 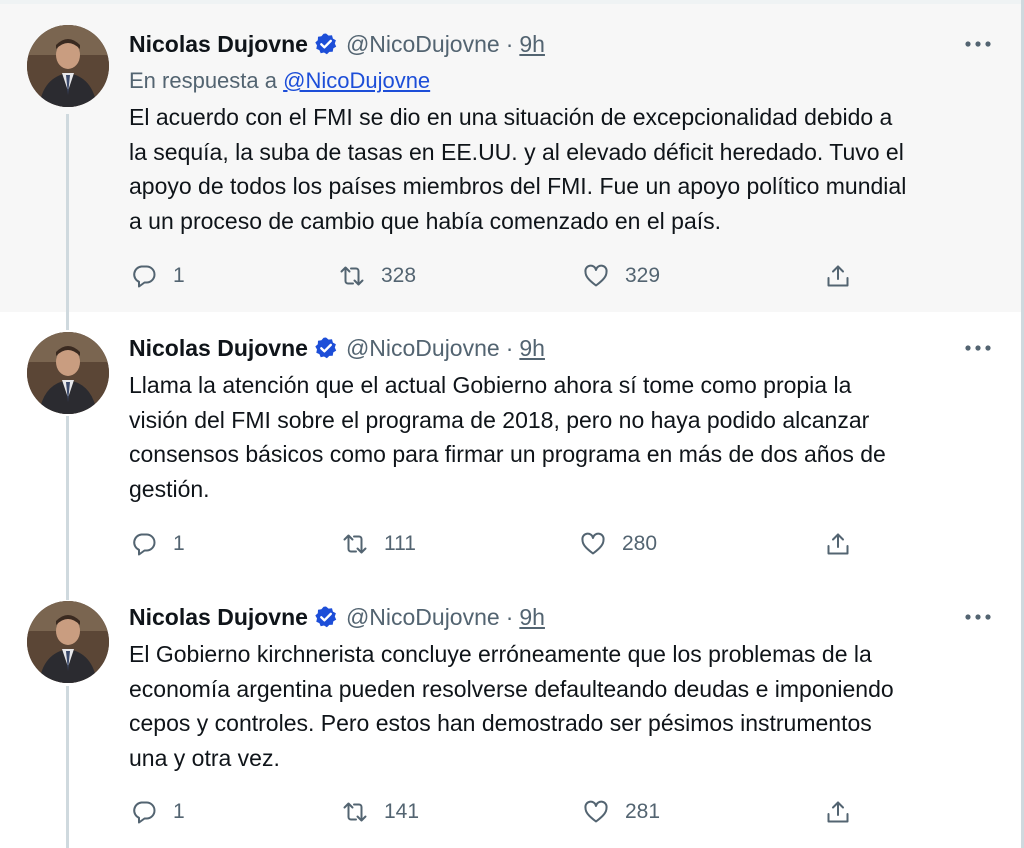 I want to click on retweet-count: 111, so click(x=400, y=543).